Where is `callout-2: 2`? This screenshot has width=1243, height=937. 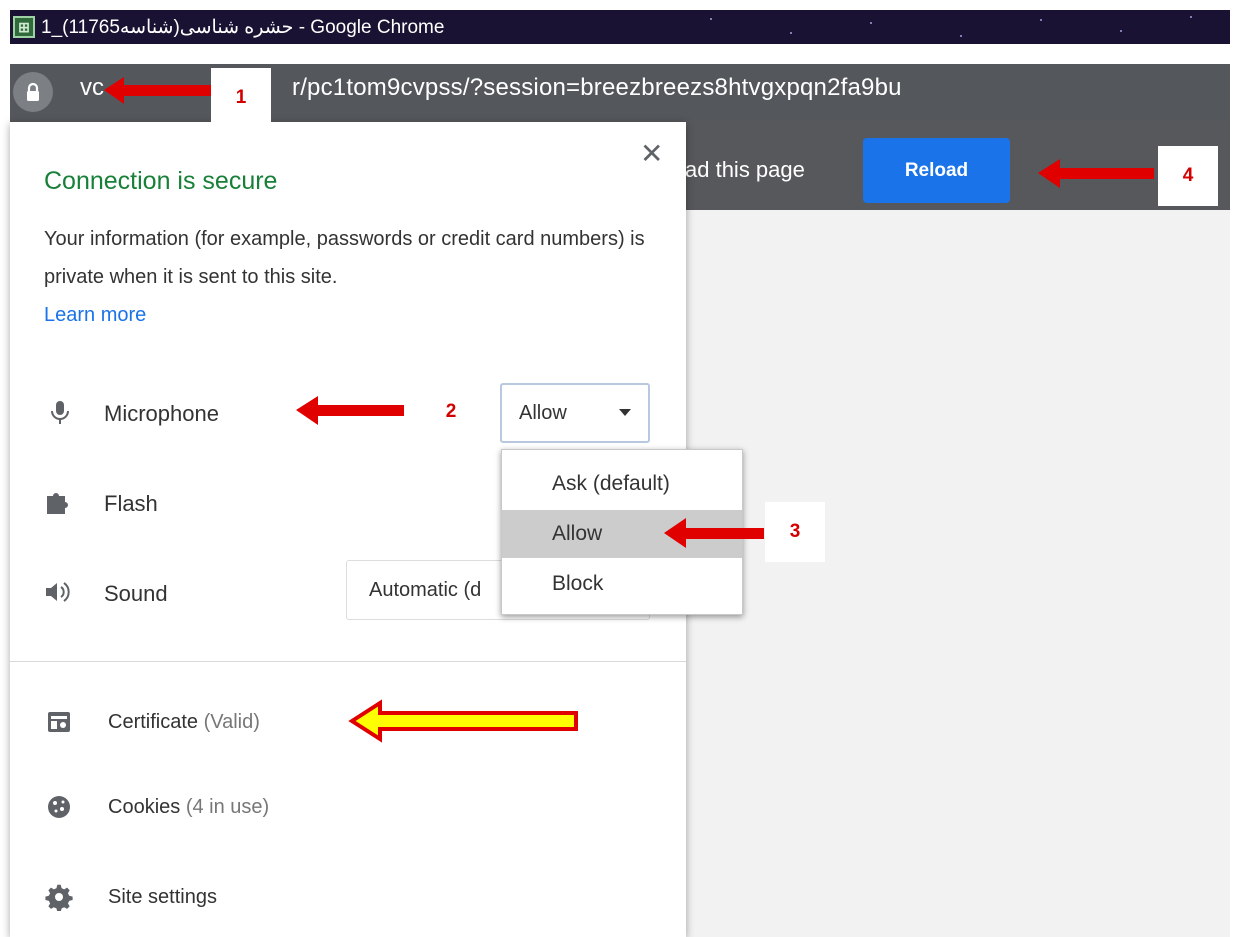
callout-2: 2 is located at coordinates (451, 412).